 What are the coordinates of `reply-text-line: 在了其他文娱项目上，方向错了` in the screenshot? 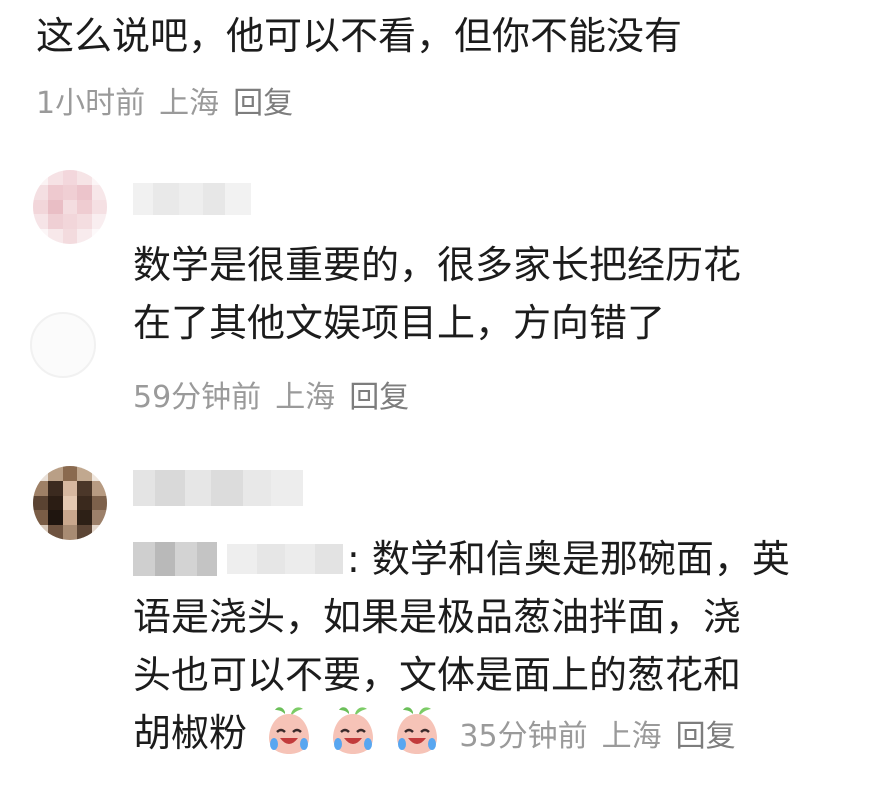 It's located at (399, 323).